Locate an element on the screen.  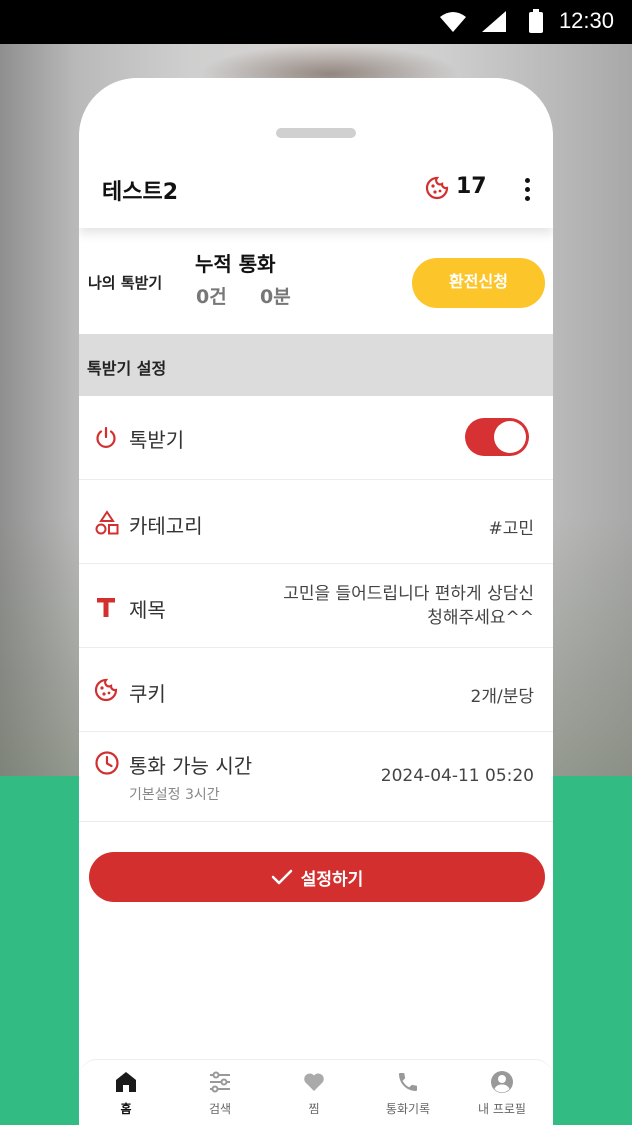
more-vert-icon is located at coordinates (527, 190).